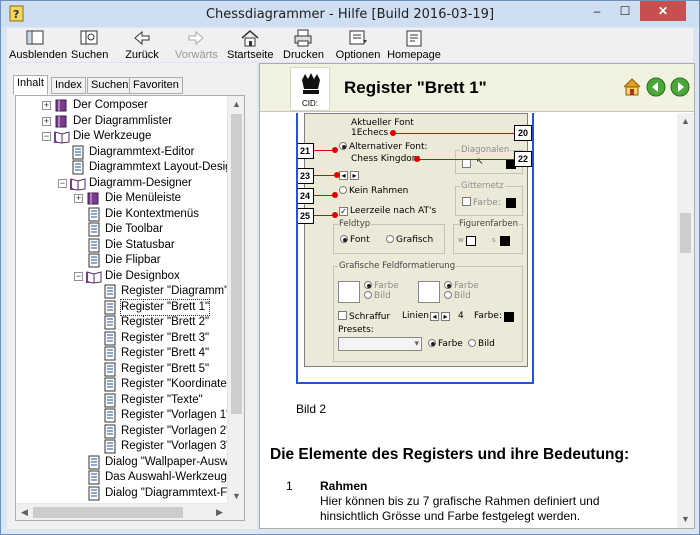  What do you see at coordinates (360, 240) in the screenshot?
I see `fieldtype-font-label: Font` at bounding box center [360, 240].